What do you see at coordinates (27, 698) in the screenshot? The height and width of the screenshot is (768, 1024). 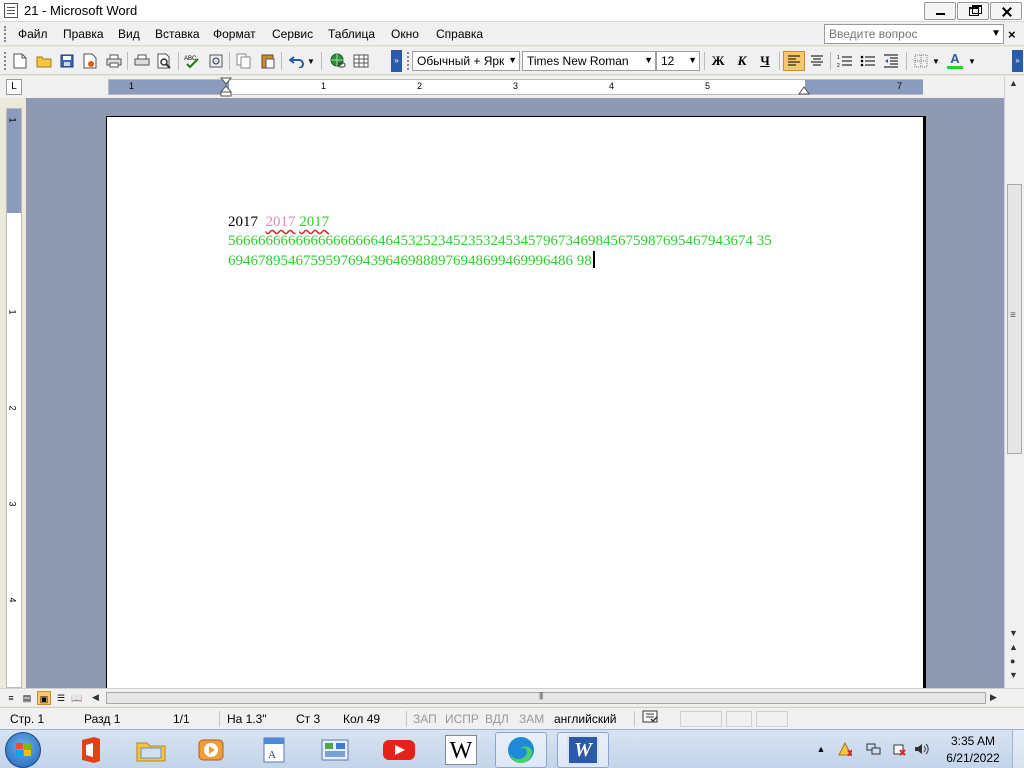 I see `web-layout-icon: ▤` at bounding box center [27, 698].